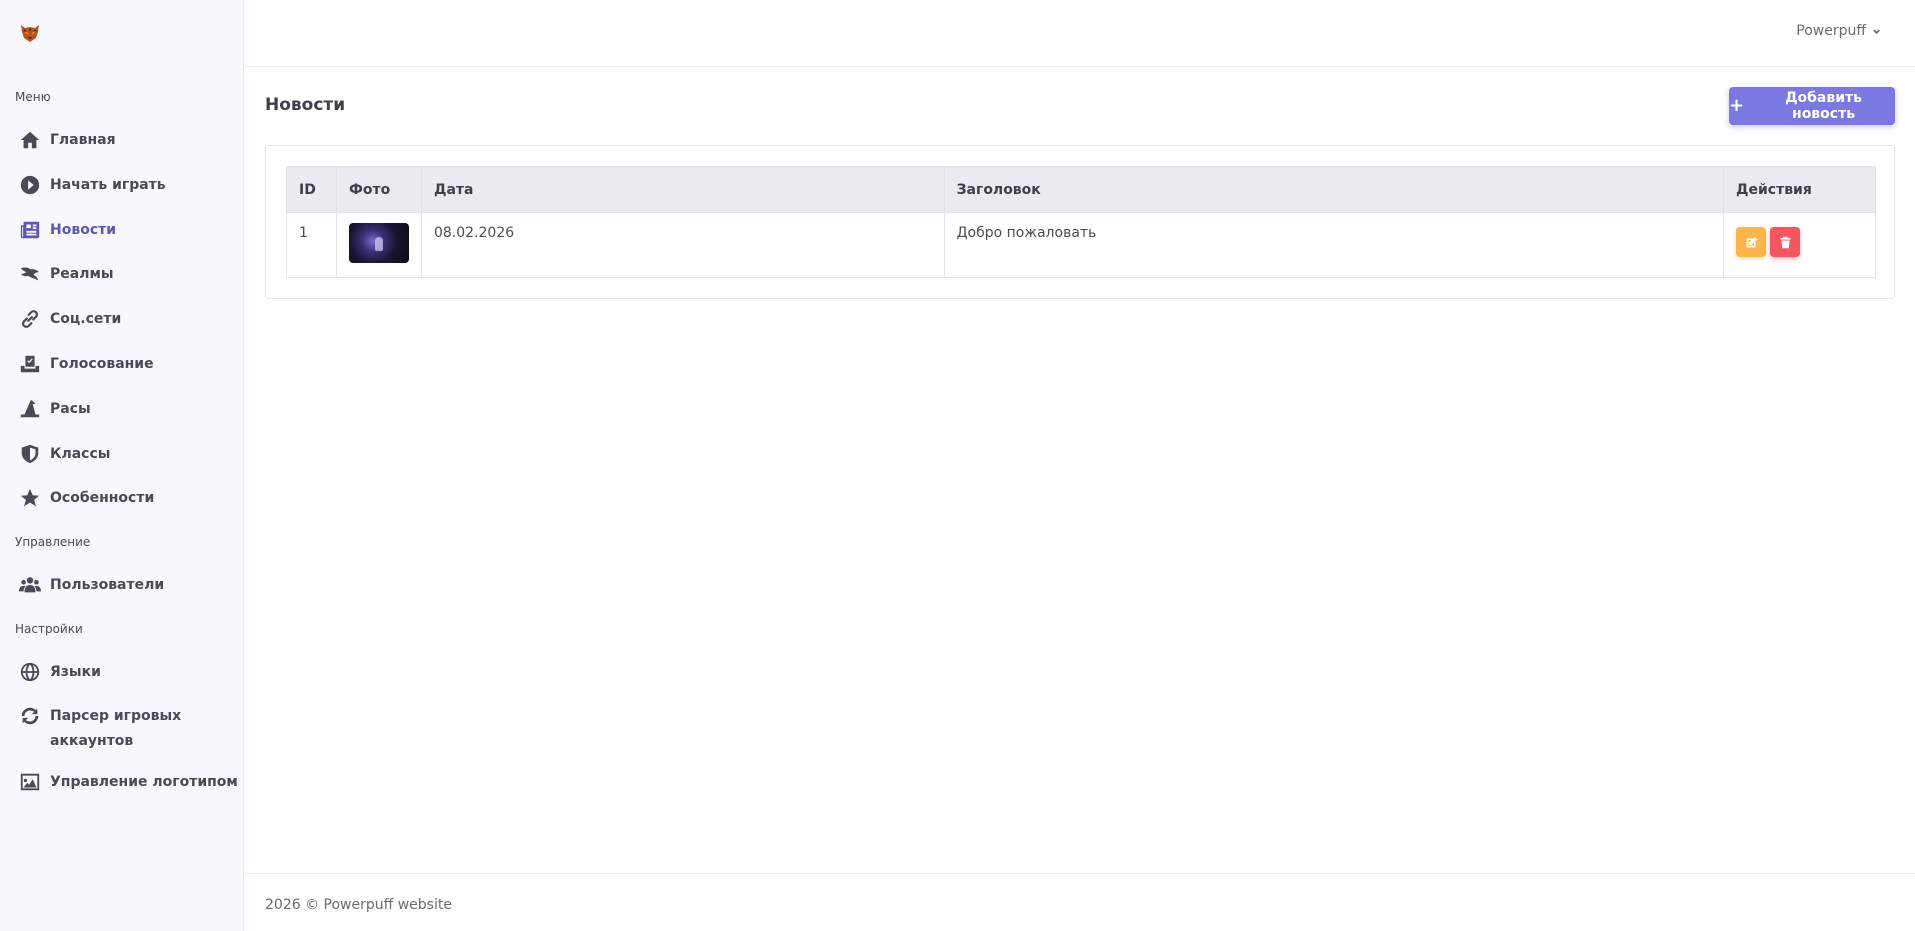  What do you see at coordinates (116, 728) in the screenshot?
I see `sidebar-item-label: Парсер игровых аккаунтов` at bounding box center [116, 728].